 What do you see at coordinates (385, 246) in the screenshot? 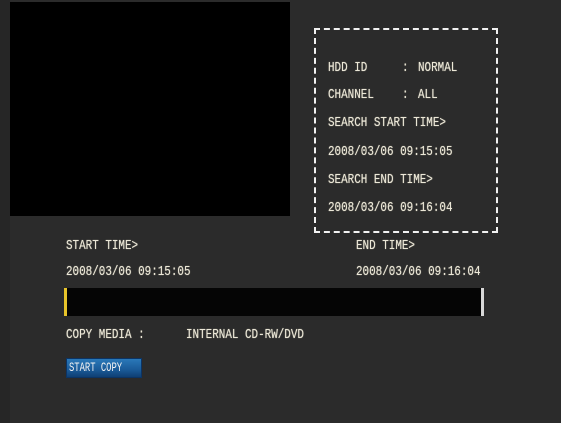
I see `end-time-label: END TIME>` at bounding box center [385, 246].